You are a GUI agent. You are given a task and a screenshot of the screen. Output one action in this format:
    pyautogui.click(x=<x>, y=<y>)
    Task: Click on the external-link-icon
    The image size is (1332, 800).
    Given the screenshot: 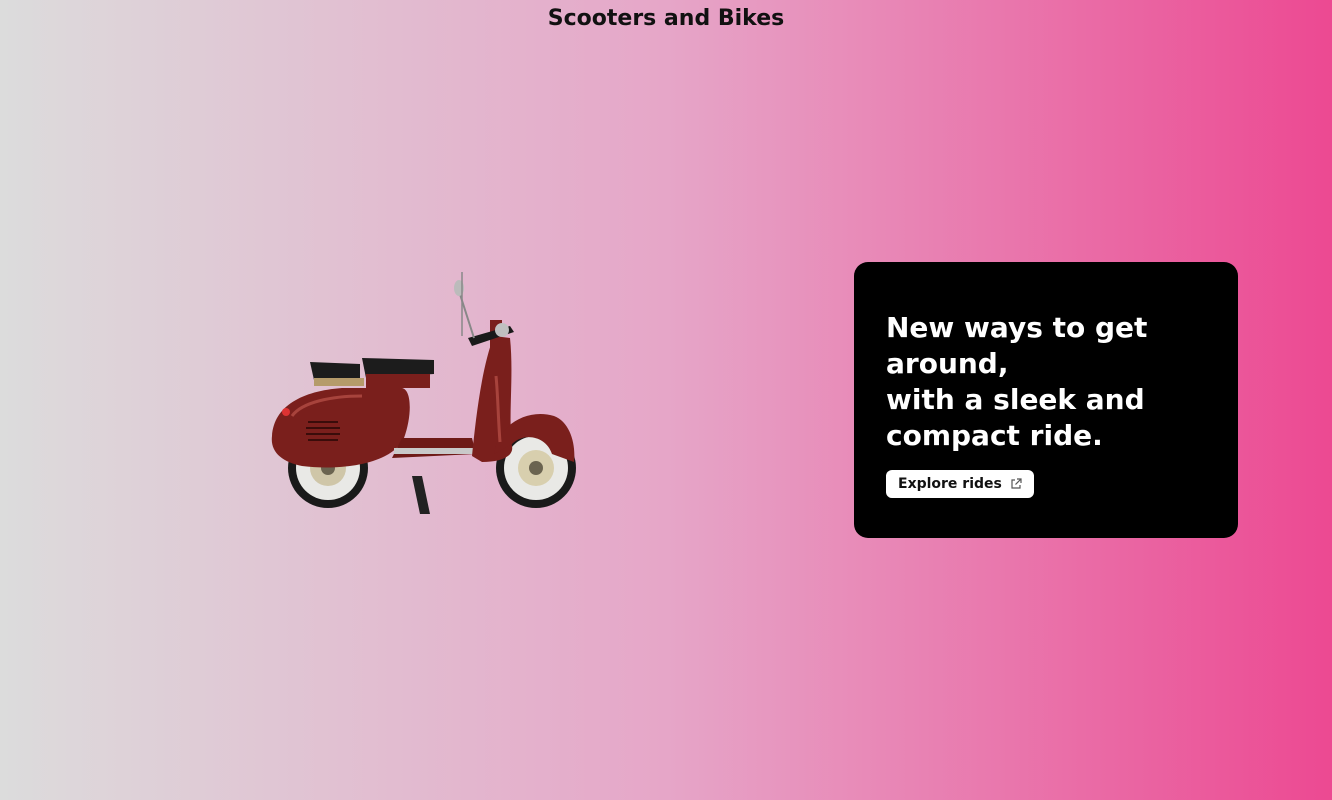 What is the action you would take?
    pyautogui.click(x=1016, y=484)
    